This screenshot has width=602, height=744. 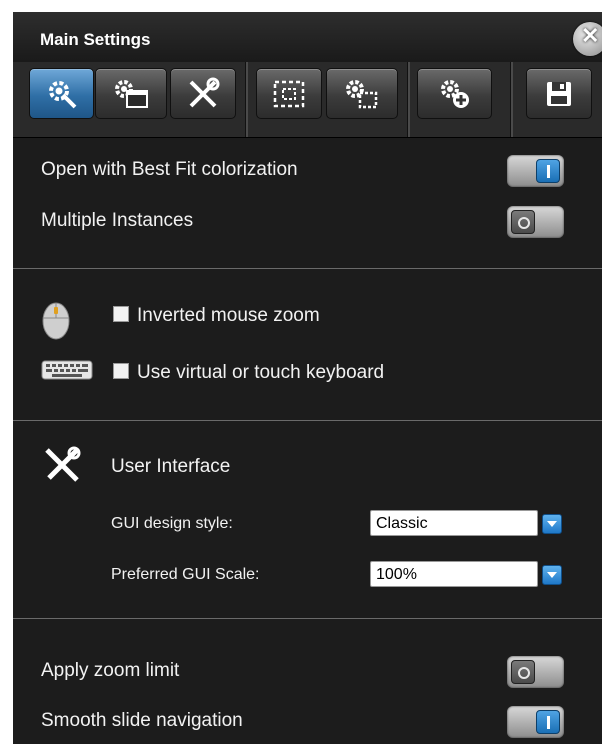 I want to click on inverted-zoom-row: Inverted mouse zoom, so click(x=216, y=316).